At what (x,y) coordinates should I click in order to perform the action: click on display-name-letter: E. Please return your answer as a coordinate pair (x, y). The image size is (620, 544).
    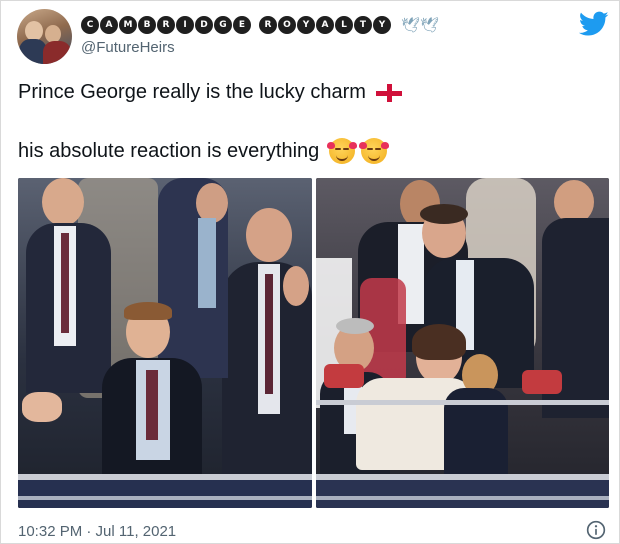
    Looking at the image, I should click on (242, 25).